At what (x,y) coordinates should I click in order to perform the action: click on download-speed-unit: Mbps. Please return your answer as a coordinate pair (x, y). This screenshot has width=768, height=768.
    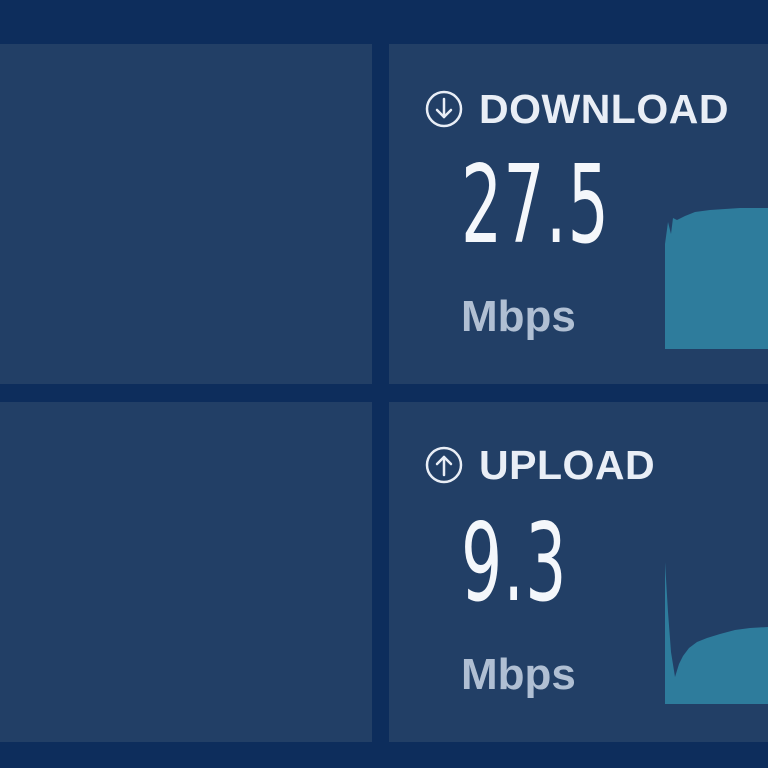
    Looking at the image, I should click on (518, 316).